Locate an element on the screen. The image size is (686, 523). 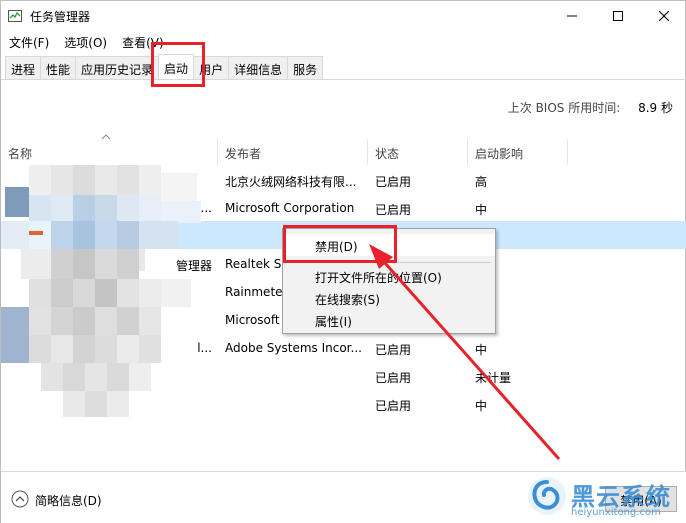
tab-startup: 启动 is located at coordinates (176, 66).